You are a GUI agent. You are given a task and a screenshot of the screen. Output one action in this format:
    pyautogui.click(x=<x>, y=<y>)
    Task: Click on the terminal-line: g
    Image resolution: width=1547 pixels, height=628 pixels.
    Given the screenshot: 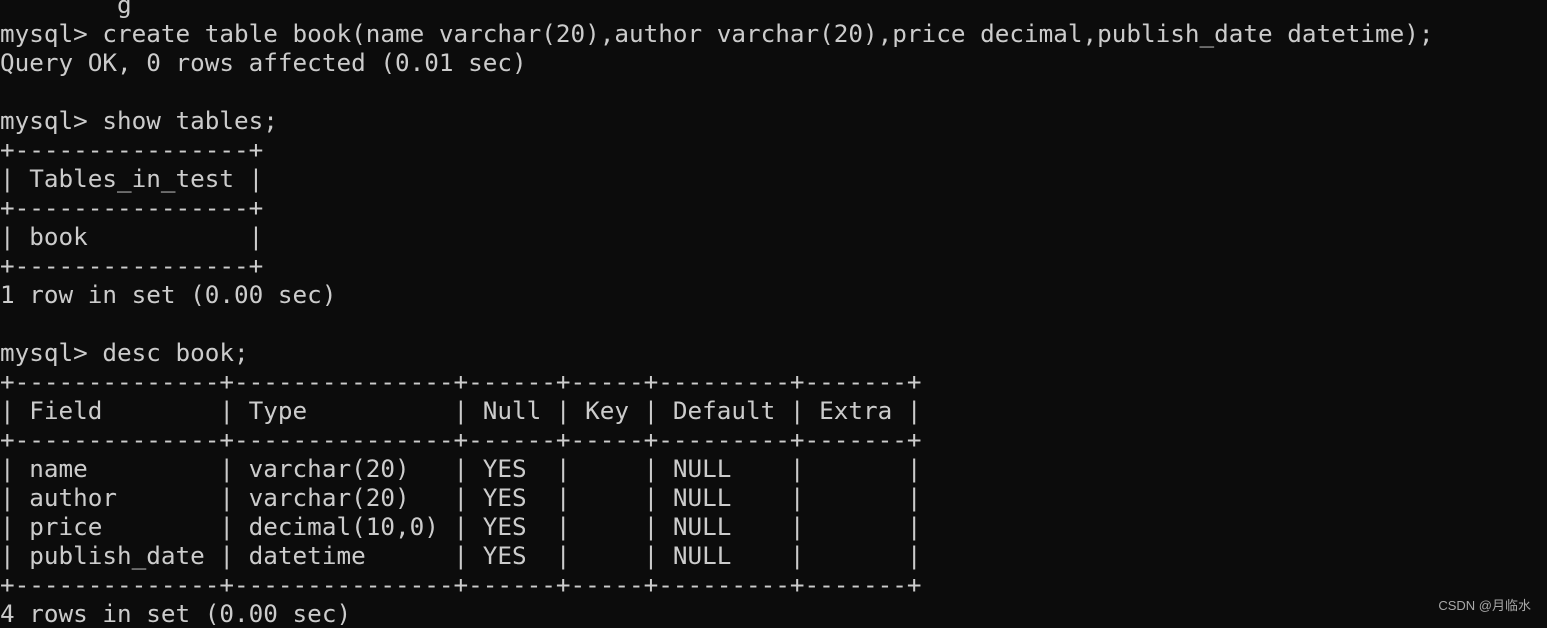 What is the action you would take?
    pyautogui.click(x=66, y=9)
    